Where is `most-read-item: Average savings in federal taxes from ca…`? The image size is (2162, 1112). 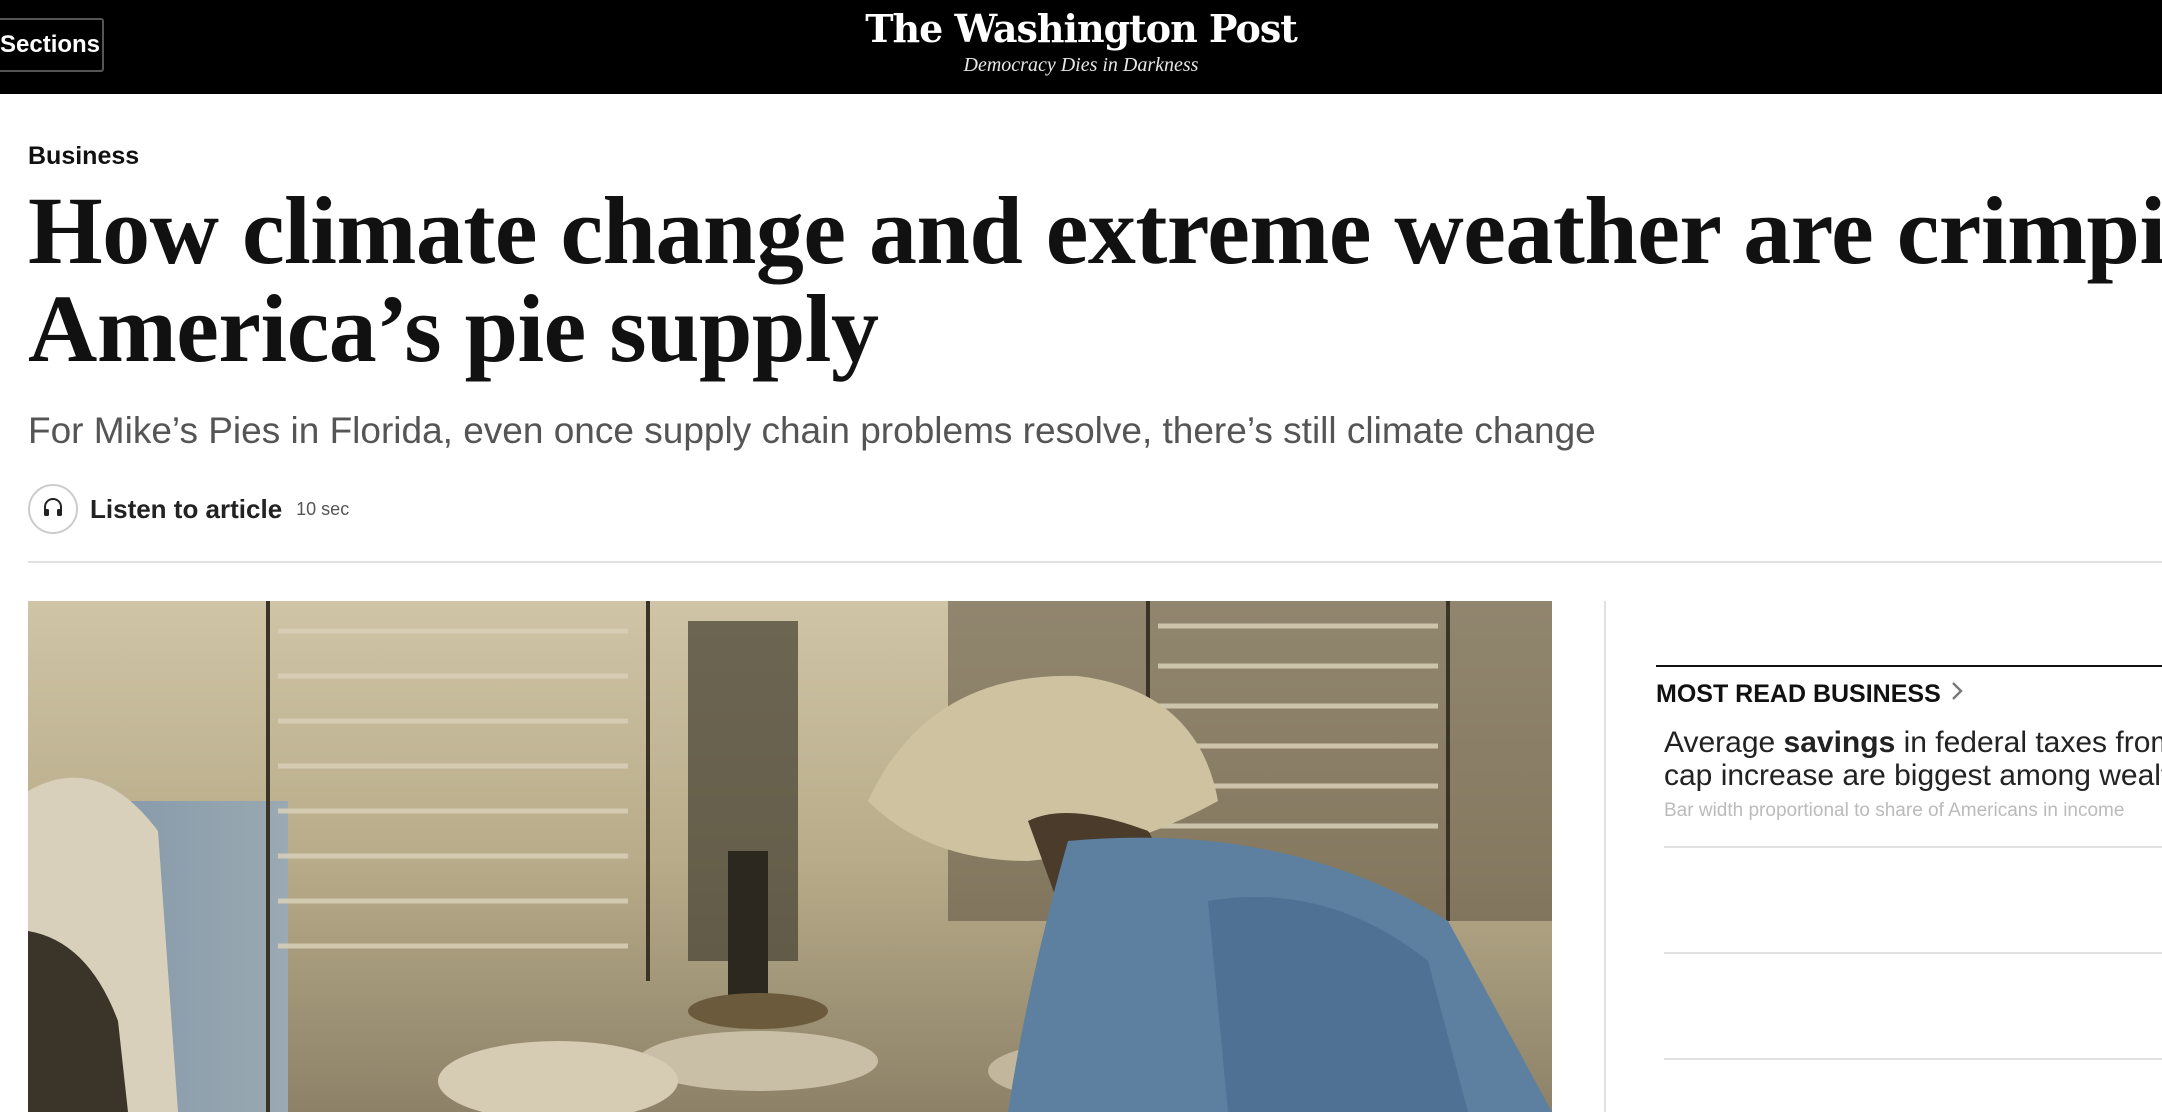
most-read-item: Average savings in federal taxes from ca… is located at coordinates (1913, 774).